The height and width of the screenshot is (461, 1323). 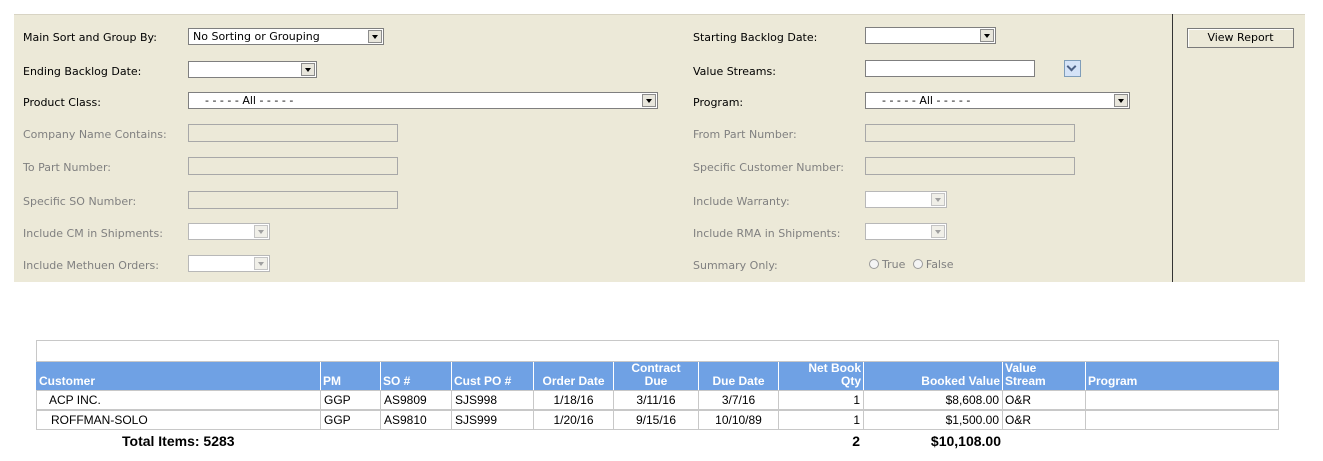 What do you see at coordinates (767, 233) in the screenshot?
I see `include-rma-label: Include RMA in Shipments:` at bounding box center [767, 233].